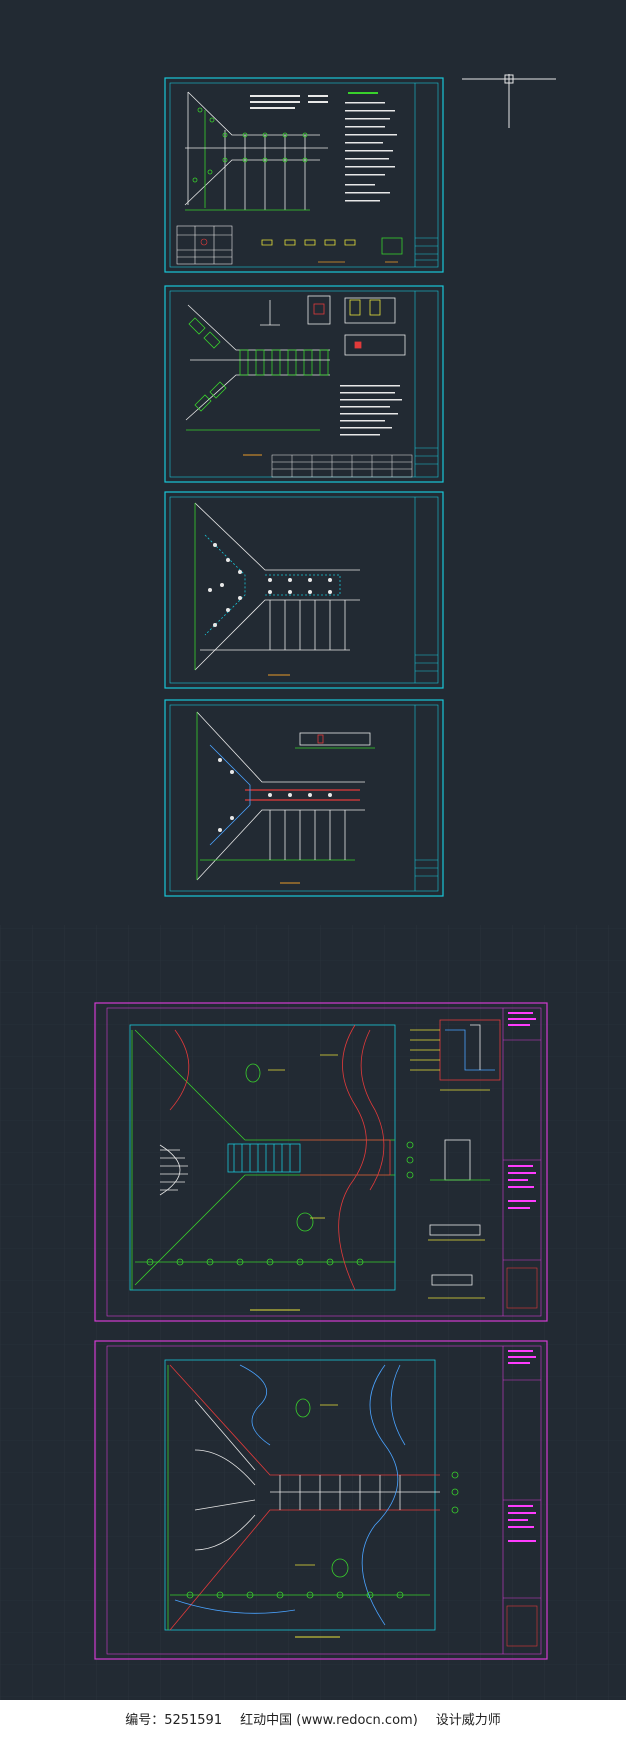 The width and height of the screenshot is (626, 1737). I want to click on designer-label: 设计威力师, so click(468, 1720).